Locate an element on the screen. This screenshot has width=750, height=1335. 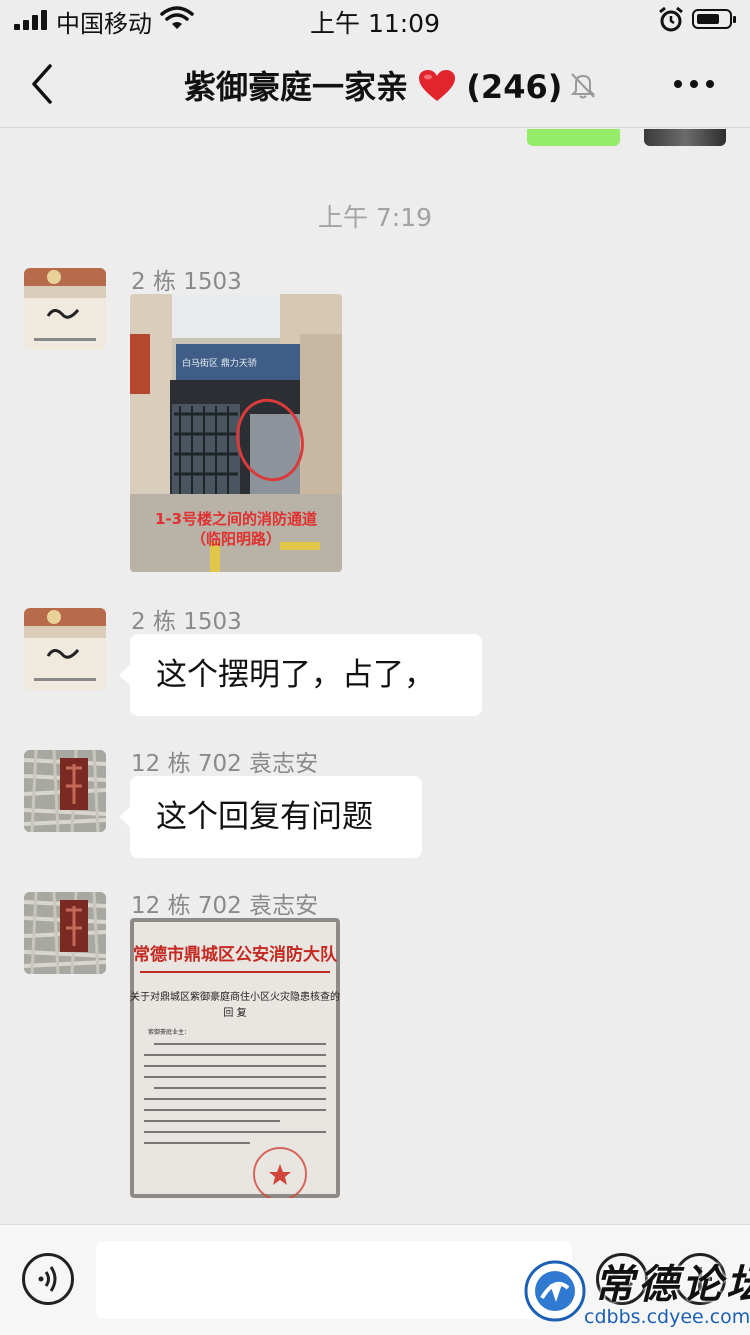
message-bubble: 这个回复有问题 is located at coordinates (270, 817).